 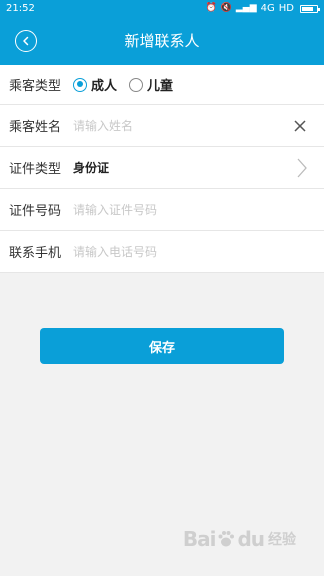 What do you see at coordinates (35, 86) in the screenshot?
I see `passenger-type-label: 乘客类型` at bounding box center [35, 86].